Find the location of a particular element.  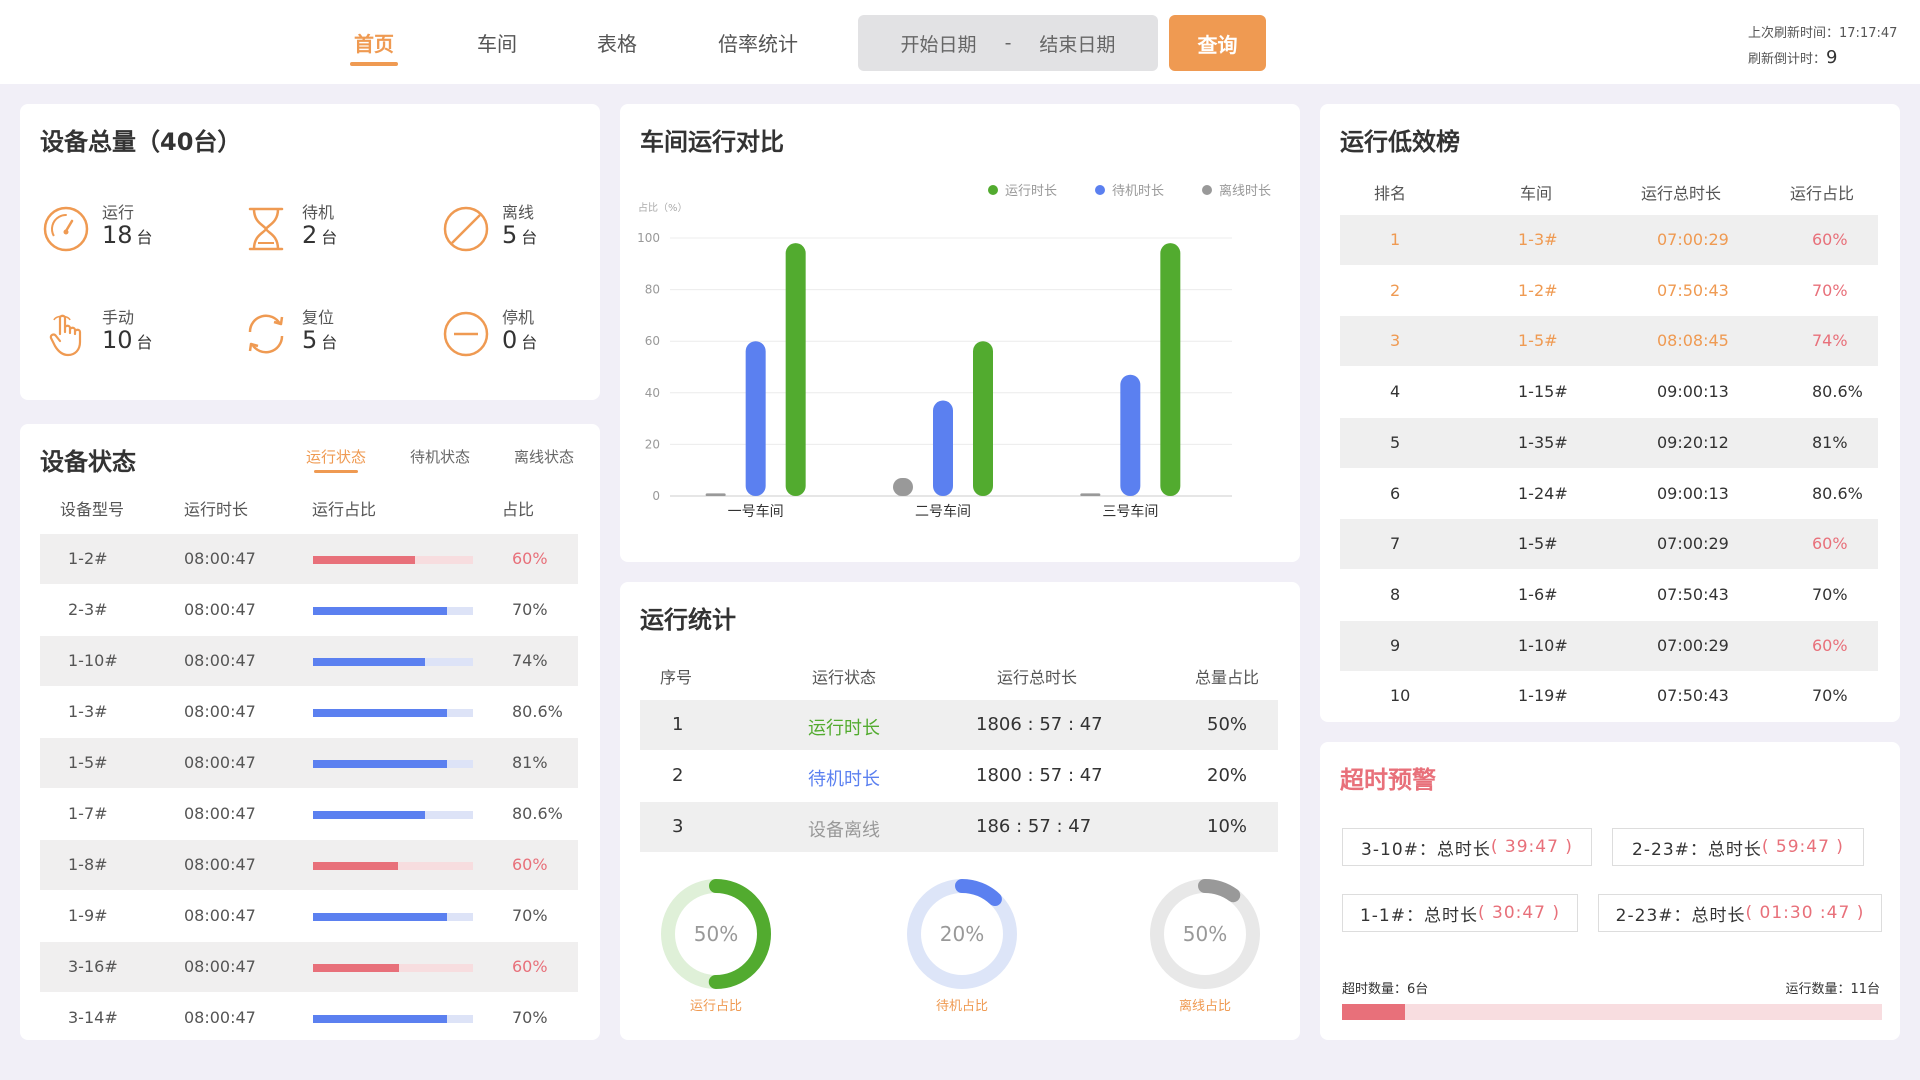

table-row: 1-7# 08:00:47 80.6% is located at coordinates (309, 814).